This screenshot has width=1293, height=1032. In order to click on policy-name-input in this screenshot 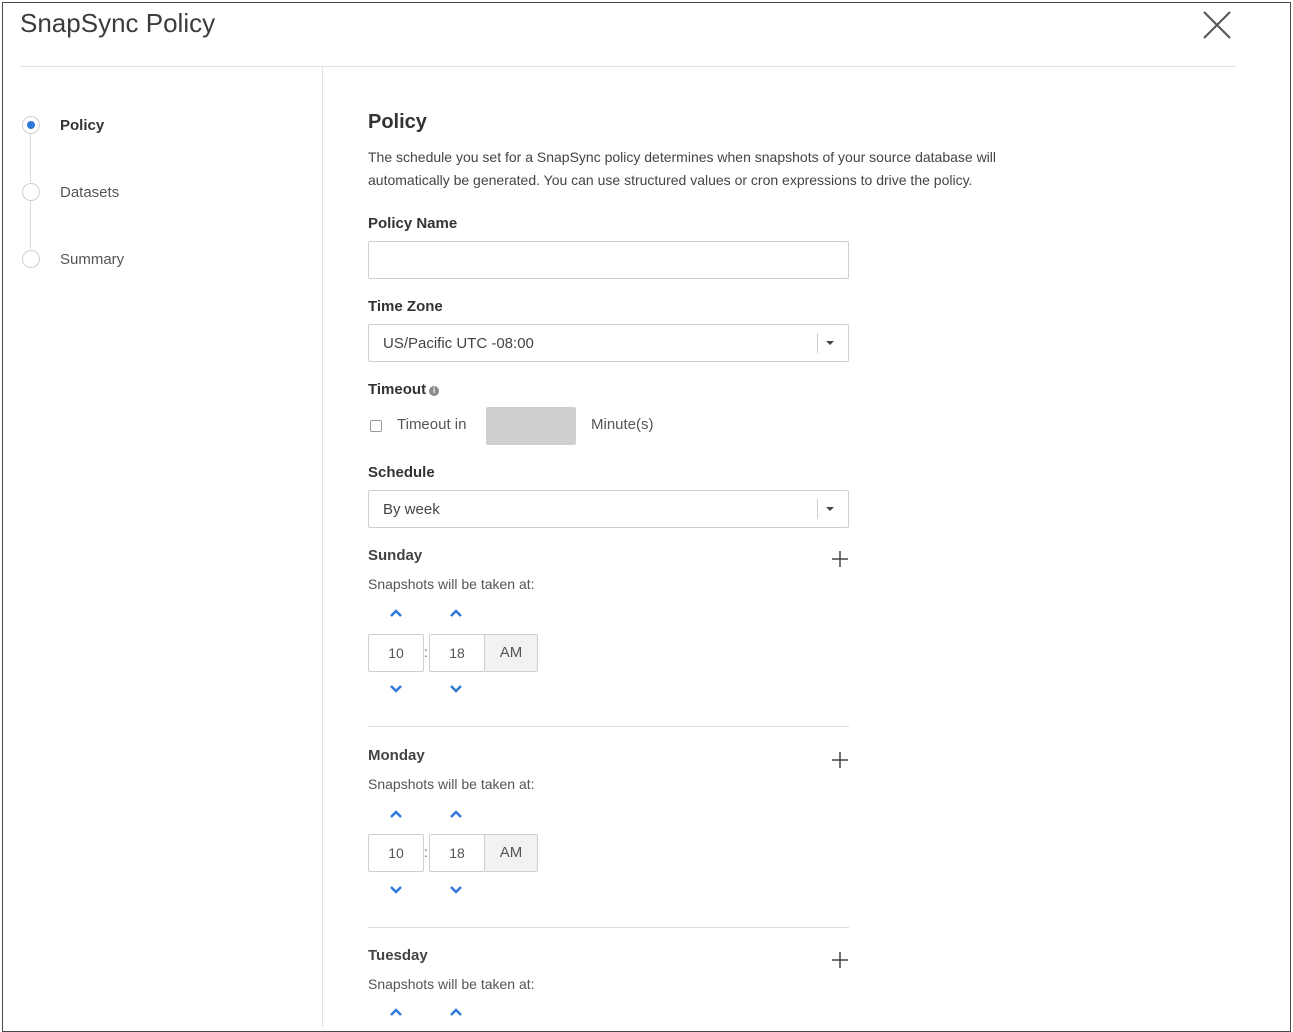, I will do `click(608, 260)`.